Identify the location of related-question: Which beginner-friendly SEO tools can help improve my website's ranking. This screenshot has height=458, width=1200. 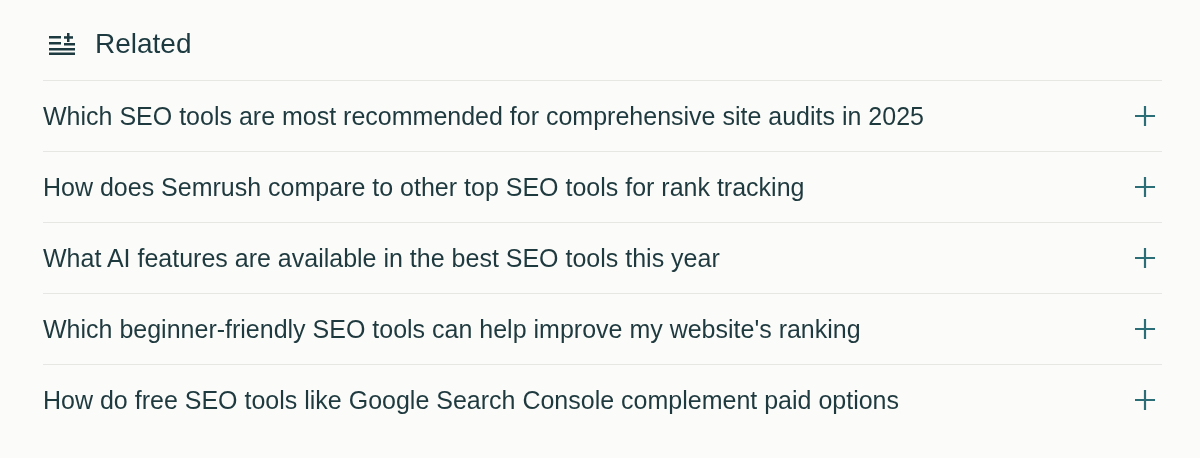
(602, 329).